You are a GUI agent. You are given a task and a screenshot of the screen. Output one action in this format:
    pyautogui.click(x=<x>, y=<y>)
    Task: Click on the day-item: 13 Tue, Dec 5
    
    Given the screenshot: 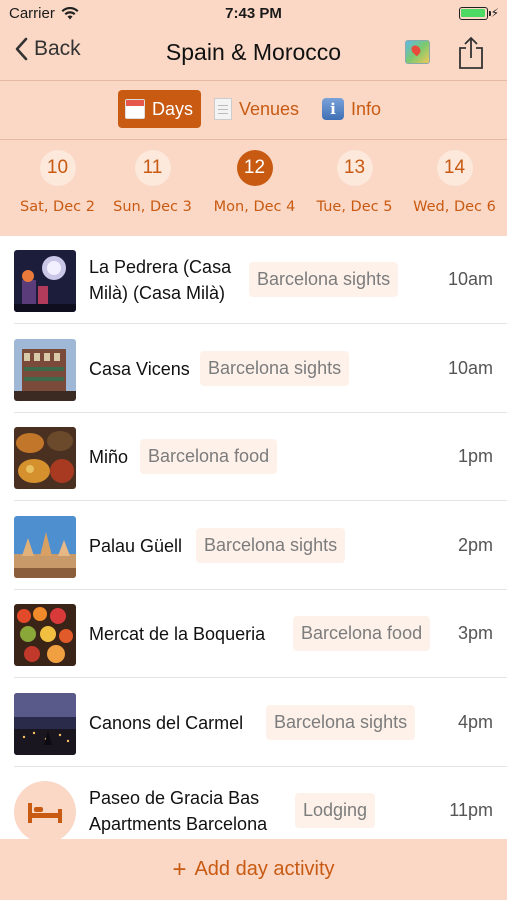 What is the action you would take?
    pyautogui.click(x=354, y=182)
    